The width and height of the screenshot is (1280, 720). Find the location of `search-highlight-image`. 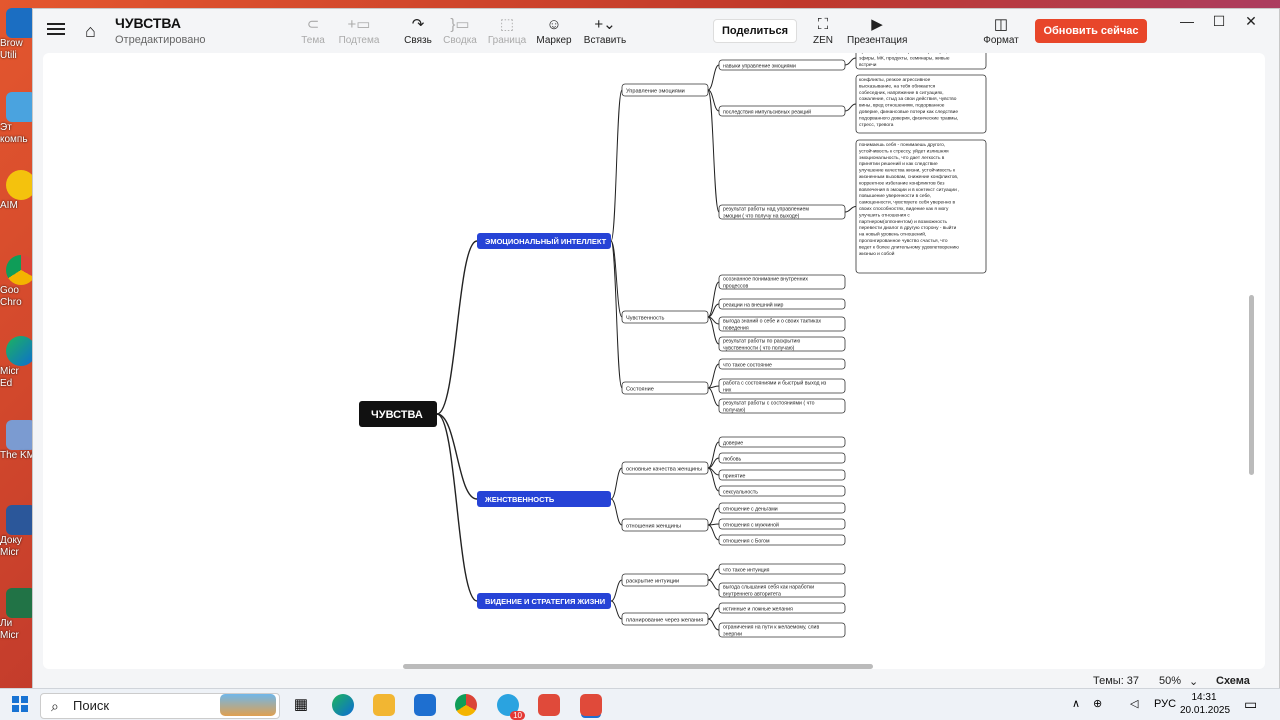

search-highlight-image is located at coordinates (248, 705).